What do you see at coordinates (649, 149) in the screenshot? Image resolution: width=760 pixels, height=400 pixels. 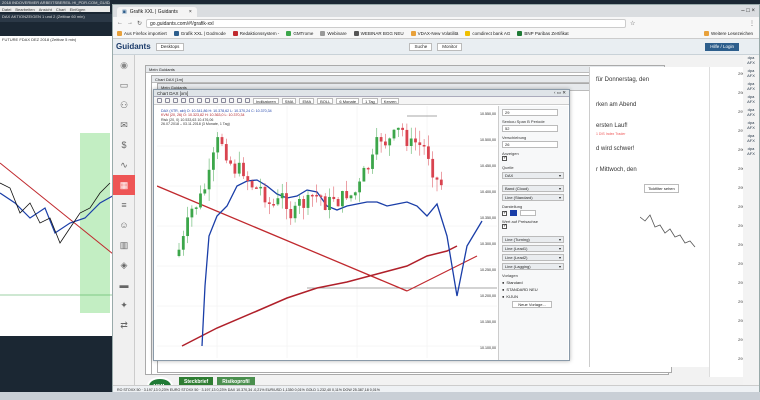 I see `news-item: d wird schwer!` at bounding box center [649, 149].